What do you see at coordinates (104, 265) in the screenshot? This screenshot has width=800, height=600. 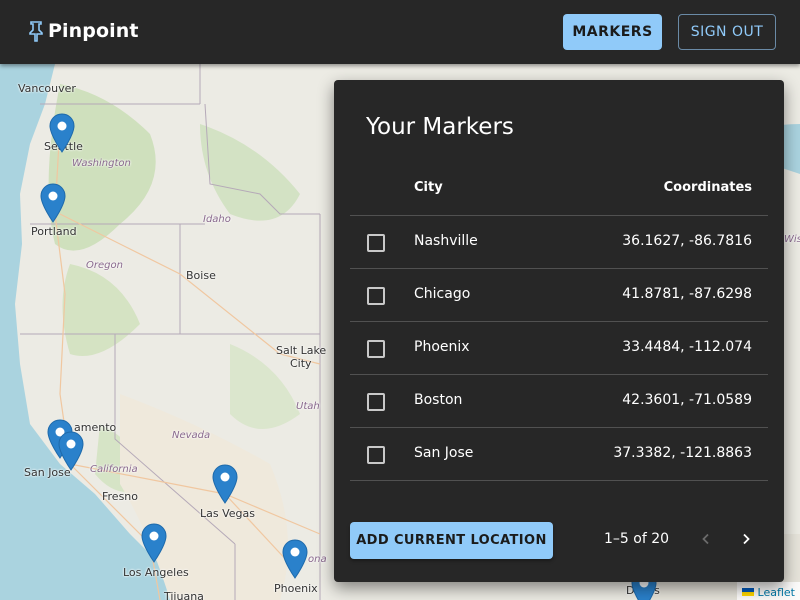 I see `map-label-oregon: Oregon` at bounding box center [104, 265].